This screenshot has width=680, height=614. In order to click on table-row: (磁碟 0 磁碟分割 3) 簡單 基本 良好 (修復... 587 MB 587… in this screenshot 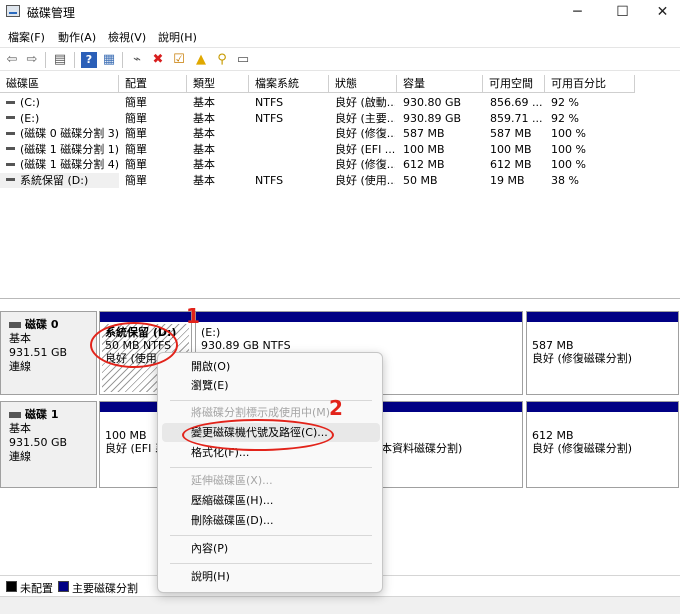, I will do `click(340, 134)`.